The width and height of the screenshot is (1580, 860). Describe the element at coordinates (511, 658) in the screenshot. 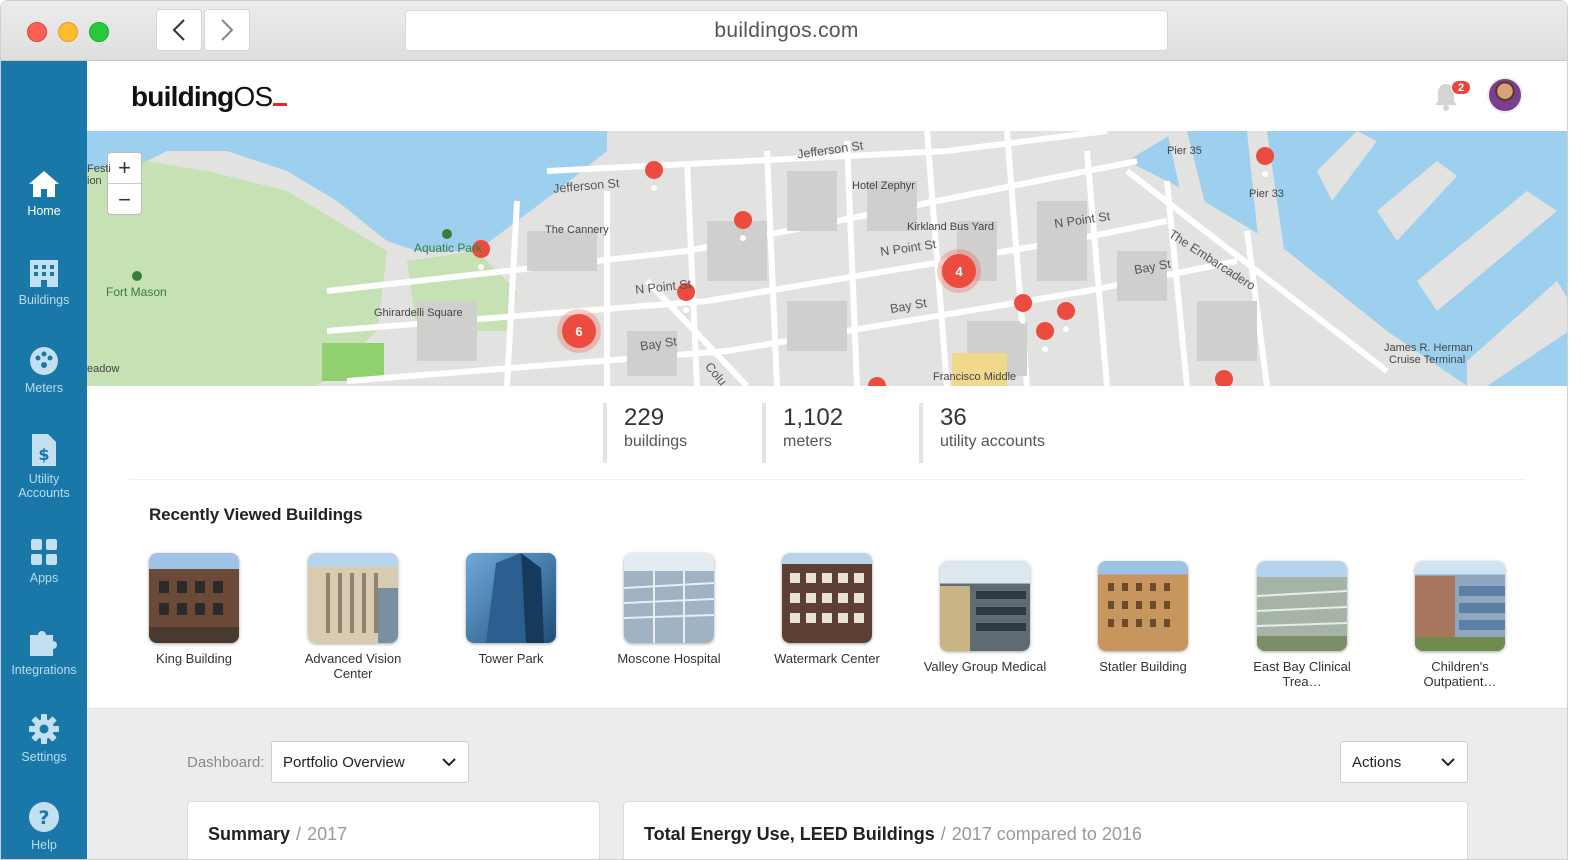

I see `building-name: Tower Park` at that location.